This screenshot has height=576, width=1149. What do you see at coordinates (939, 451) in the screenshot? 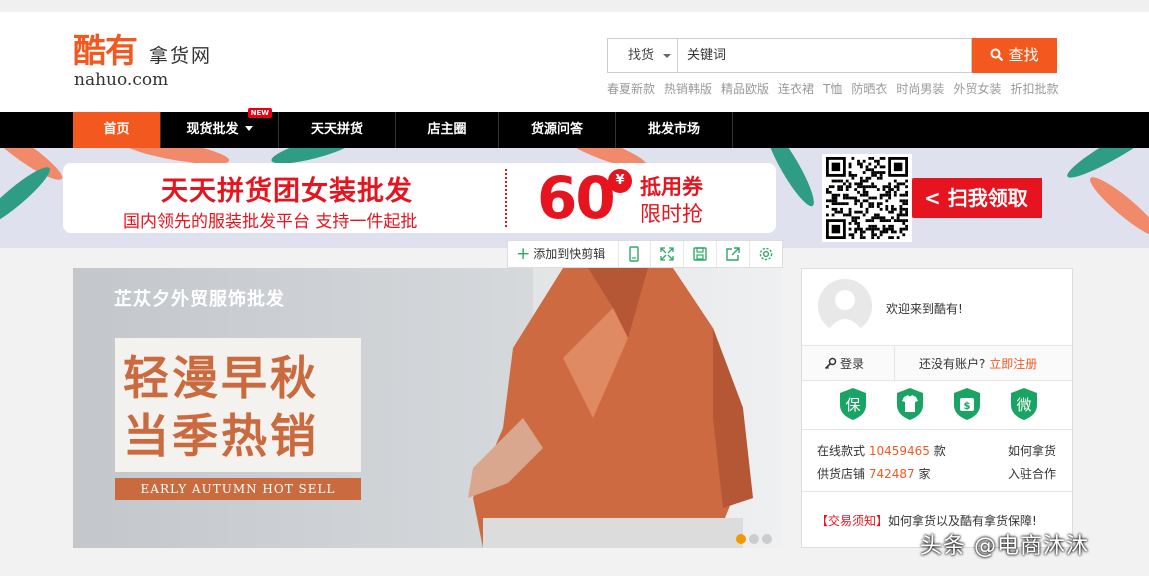
I see `stat-unit: 款` at bounding box center [939, 451].